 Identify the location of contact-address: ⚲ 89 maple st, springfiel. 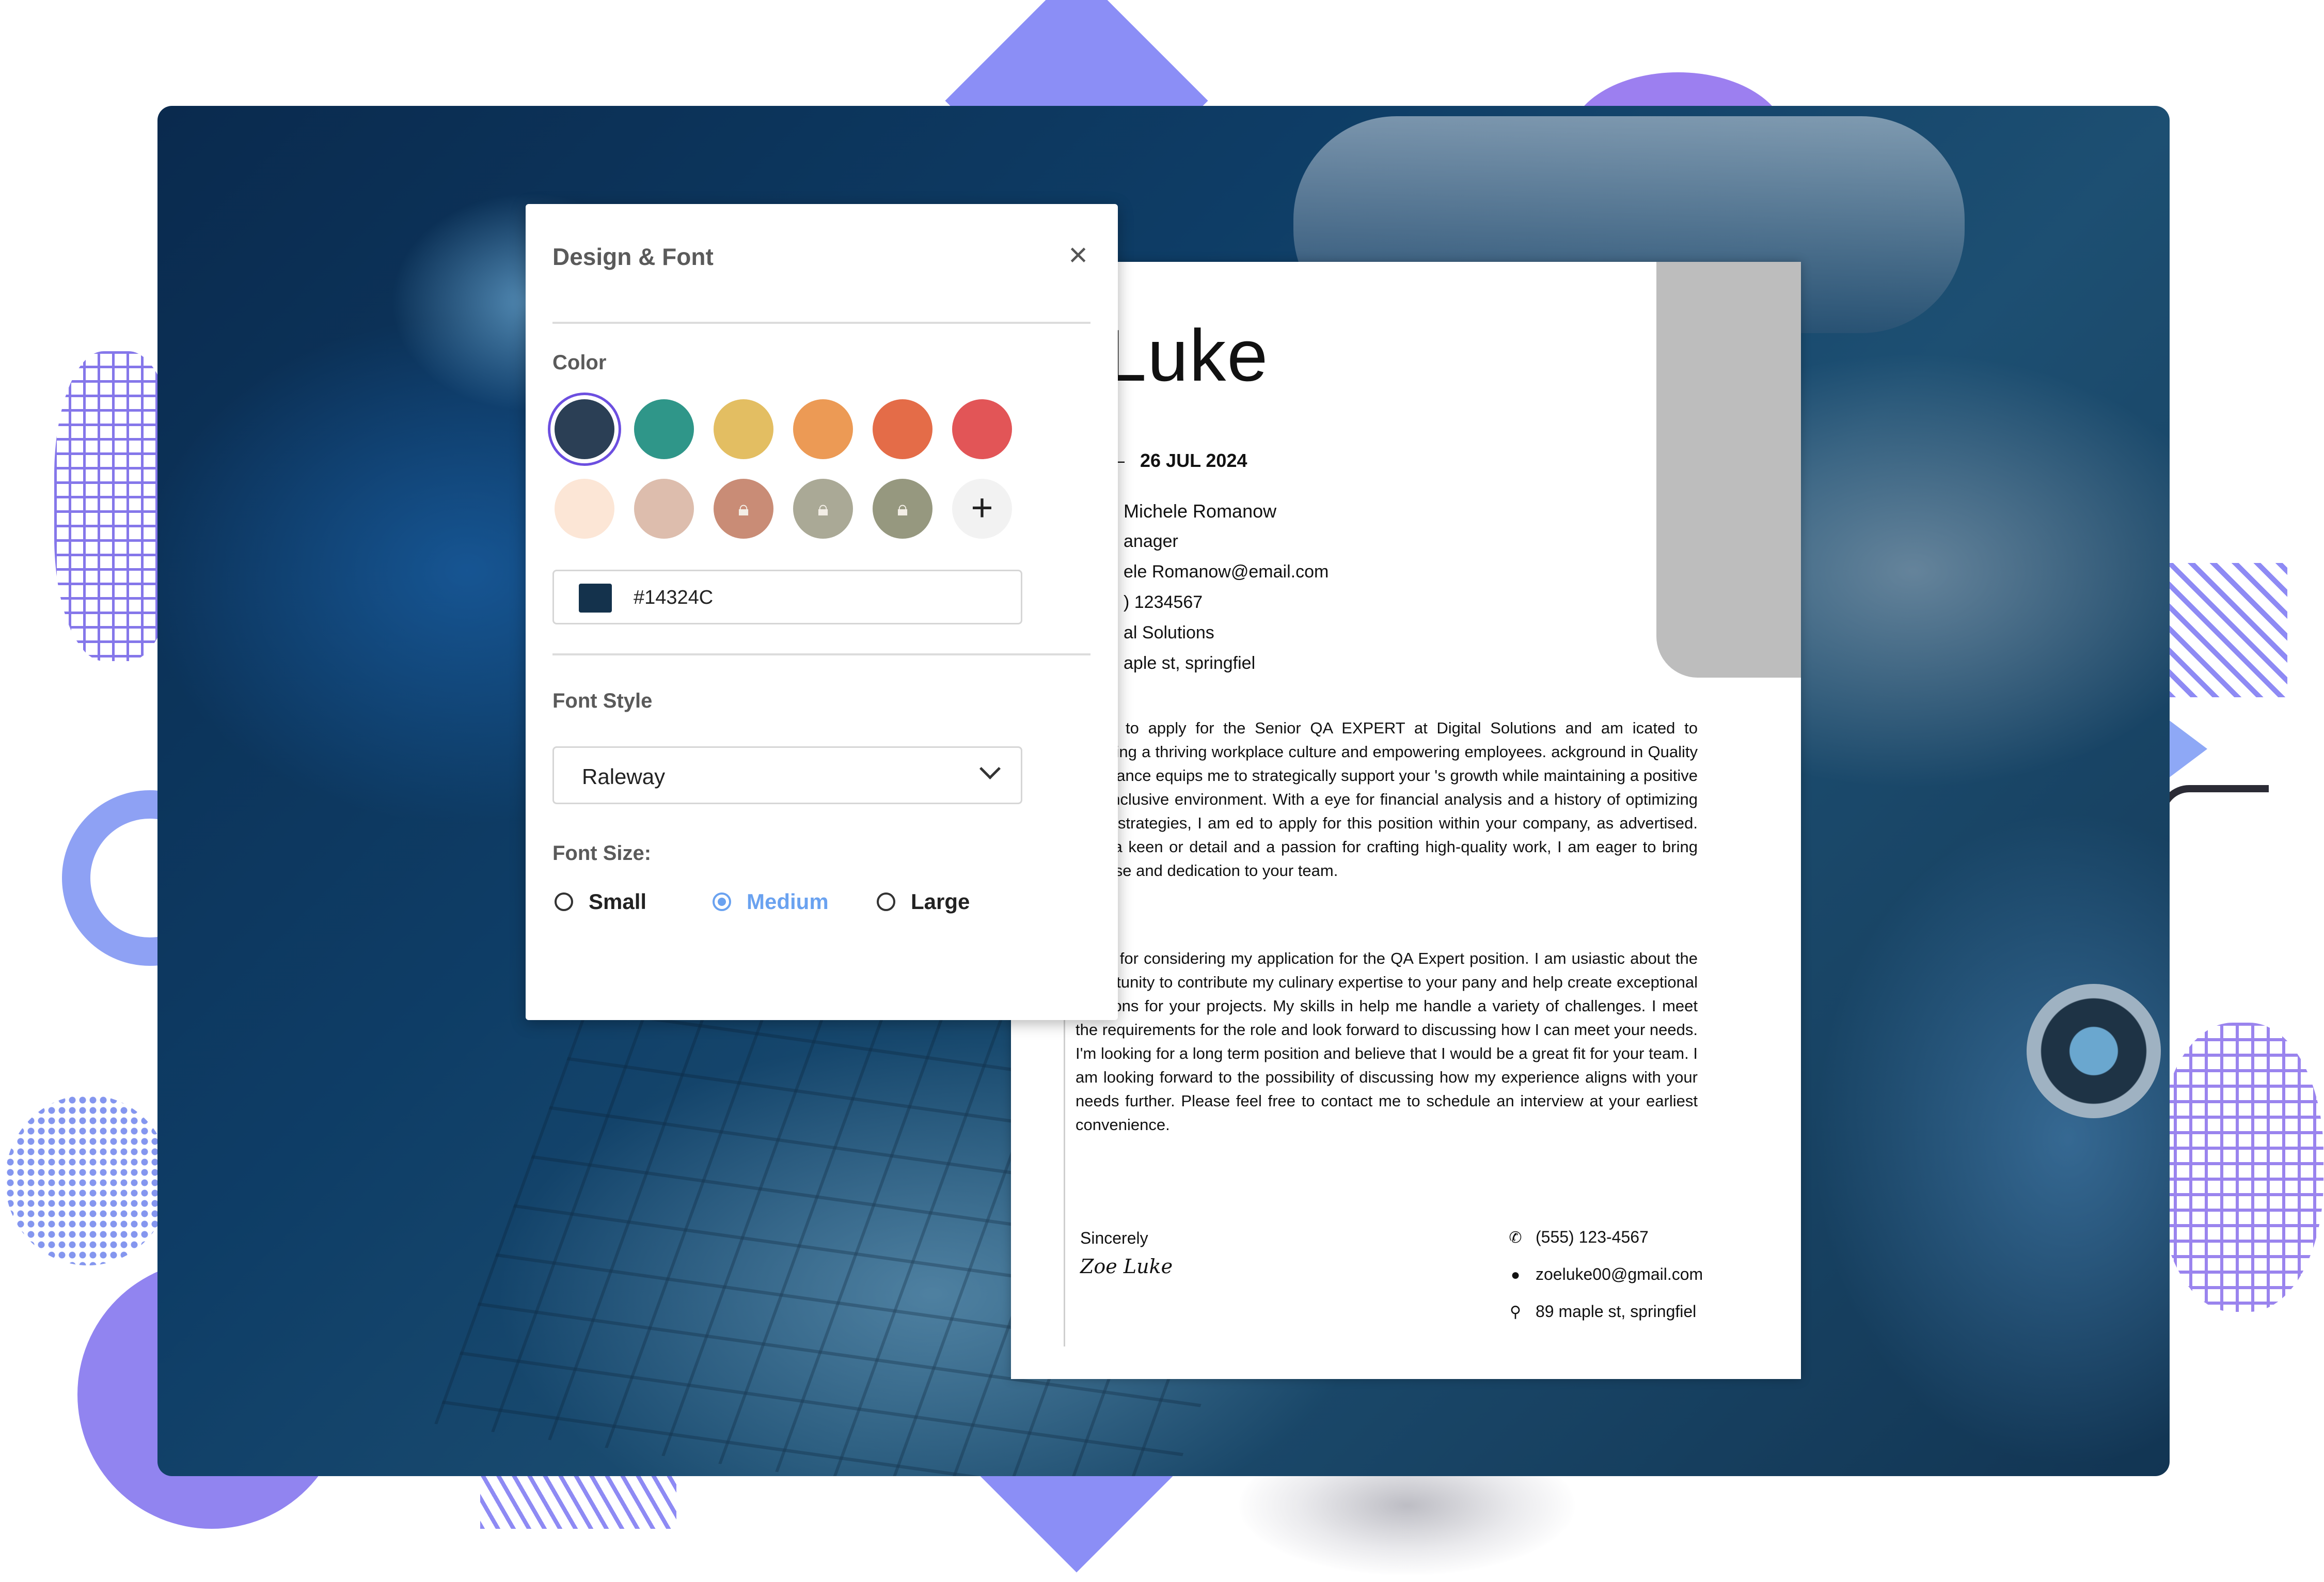
(1601, 1311).